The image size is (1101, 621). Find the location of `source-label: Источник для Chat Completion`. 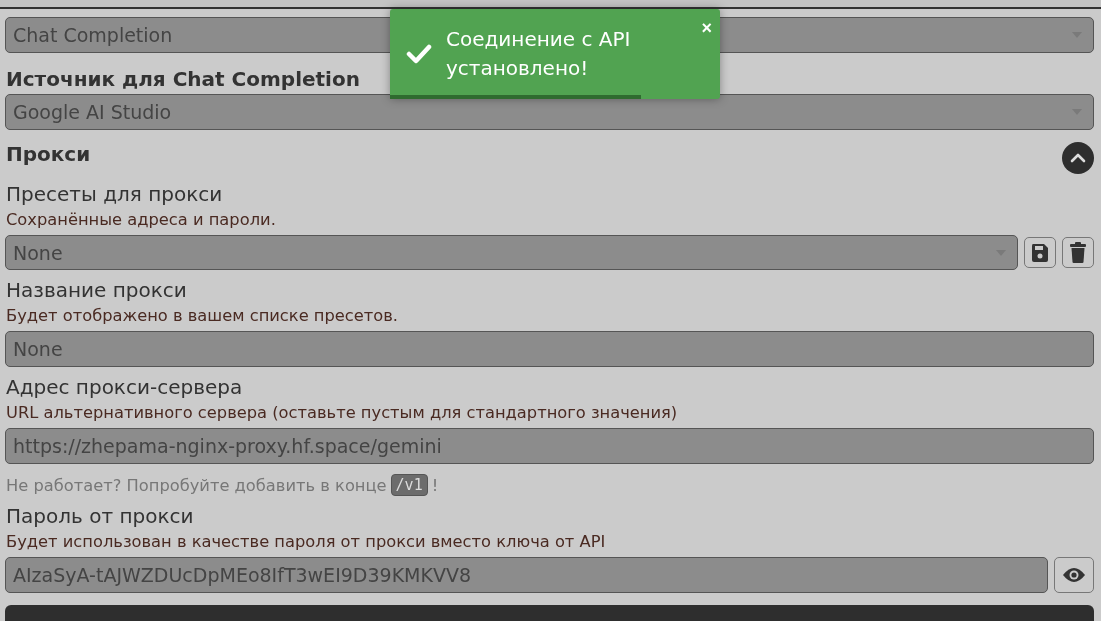

source-label: Источник для Chat Completion is located at coordinates (183, 79).